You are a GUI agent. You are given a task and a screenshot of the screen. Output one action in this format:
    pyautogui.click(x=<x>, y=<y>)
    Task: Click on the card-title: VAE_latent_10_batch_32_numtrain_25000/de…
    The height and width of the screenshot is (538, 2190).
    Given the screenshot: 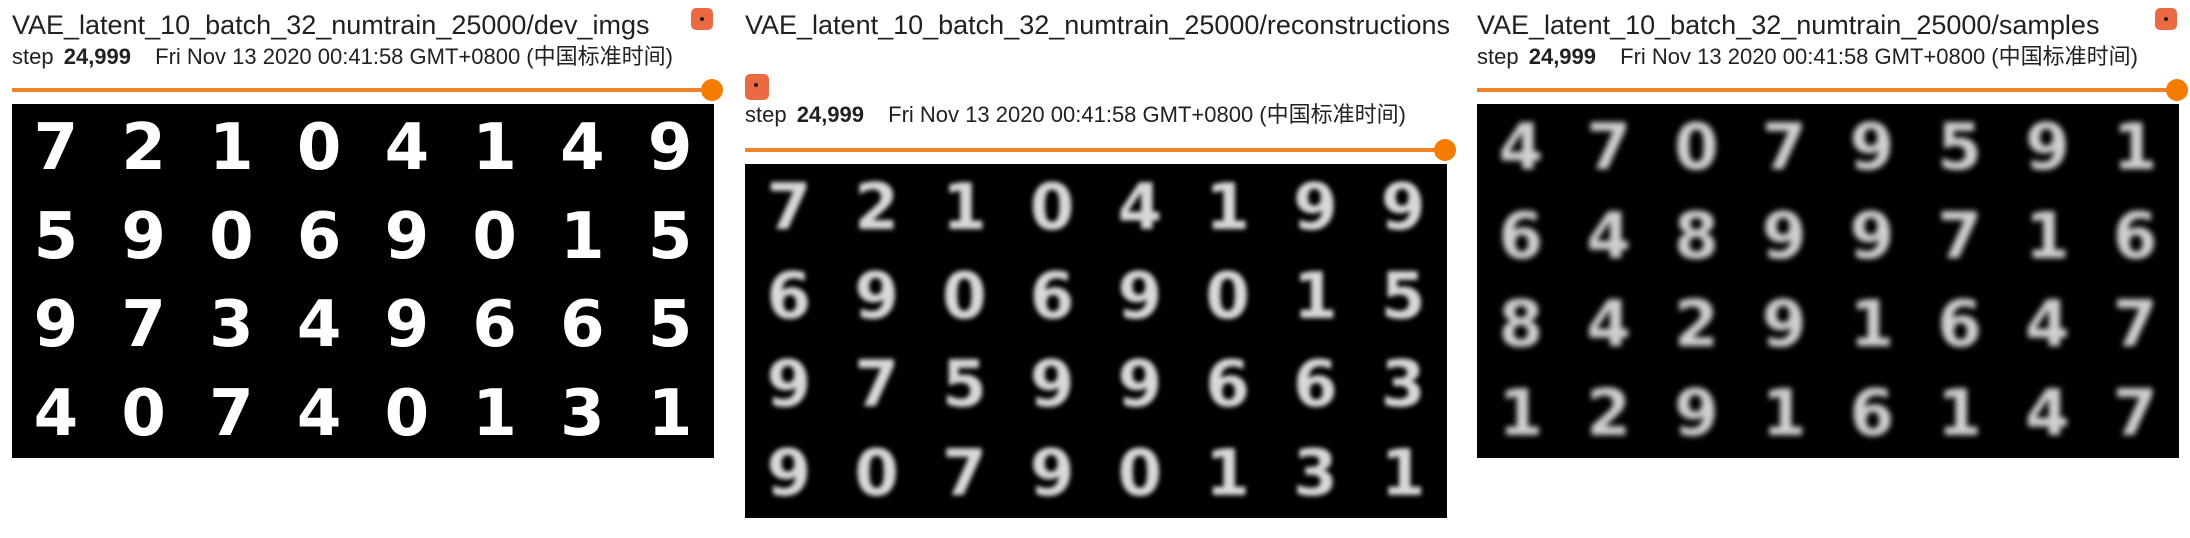 What is the action you would take?
    pyautogui.click(x=331, y=25)
    